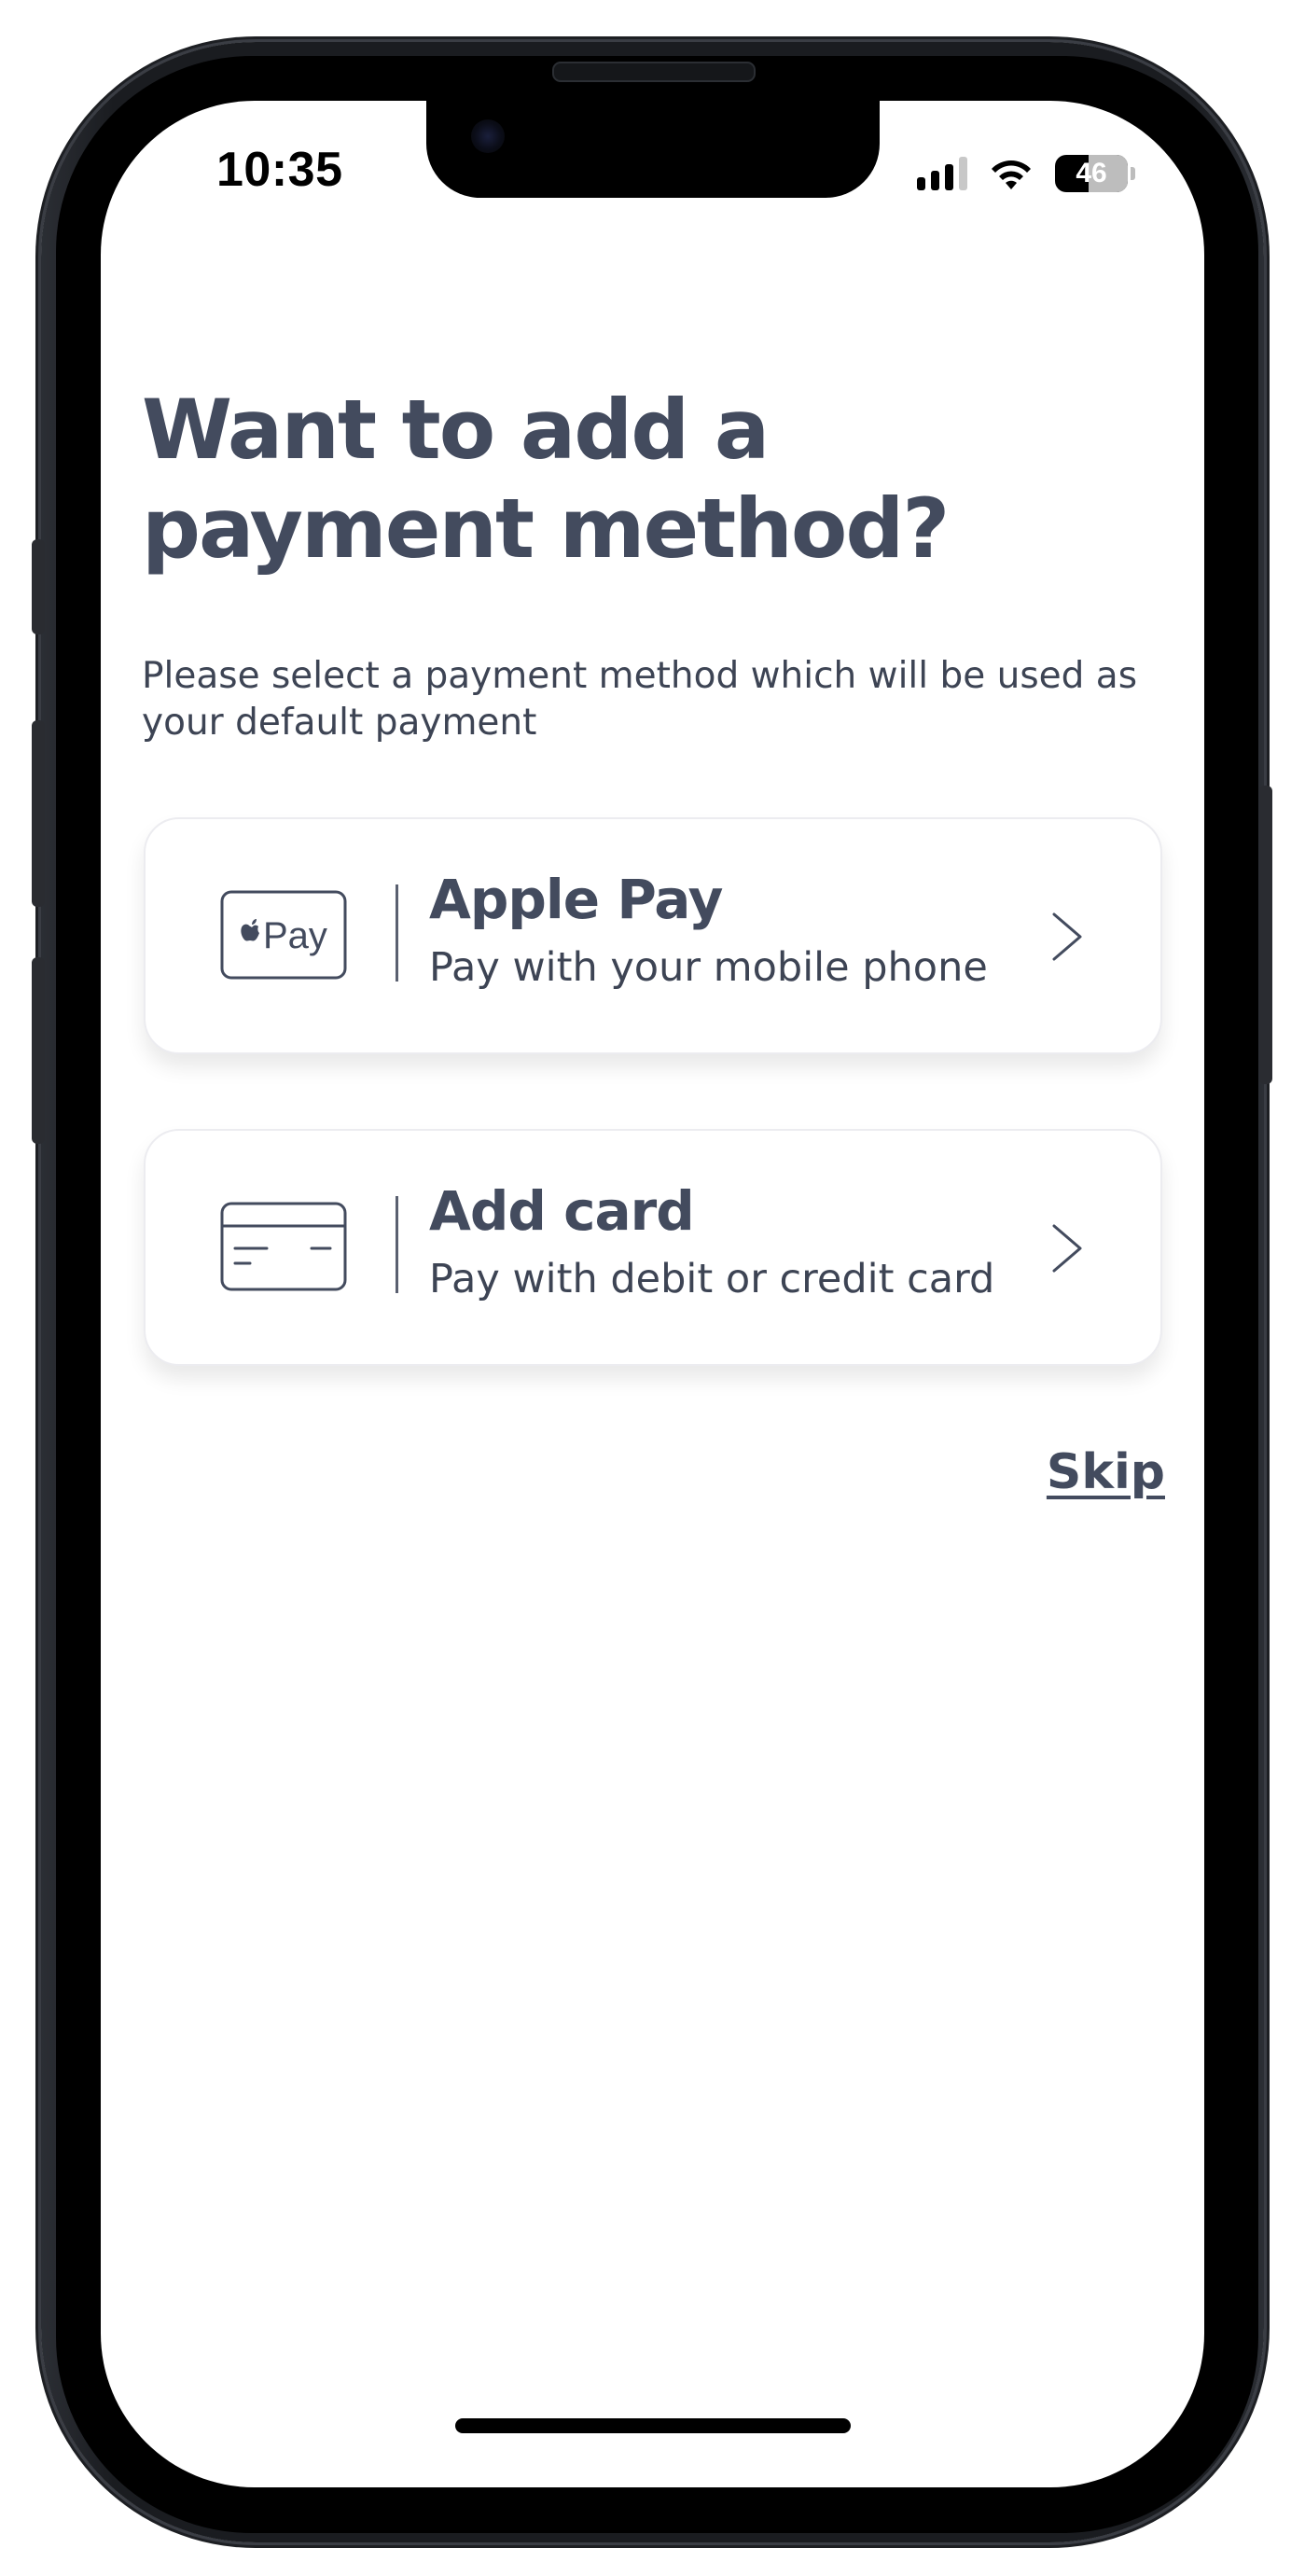 Image resolution: width=1305 pixels, height=2576 pixels. What do you see at coordinates (653, 2425) in the screenshot?
I see `home-indicator` at bounding box center [653, 2425].